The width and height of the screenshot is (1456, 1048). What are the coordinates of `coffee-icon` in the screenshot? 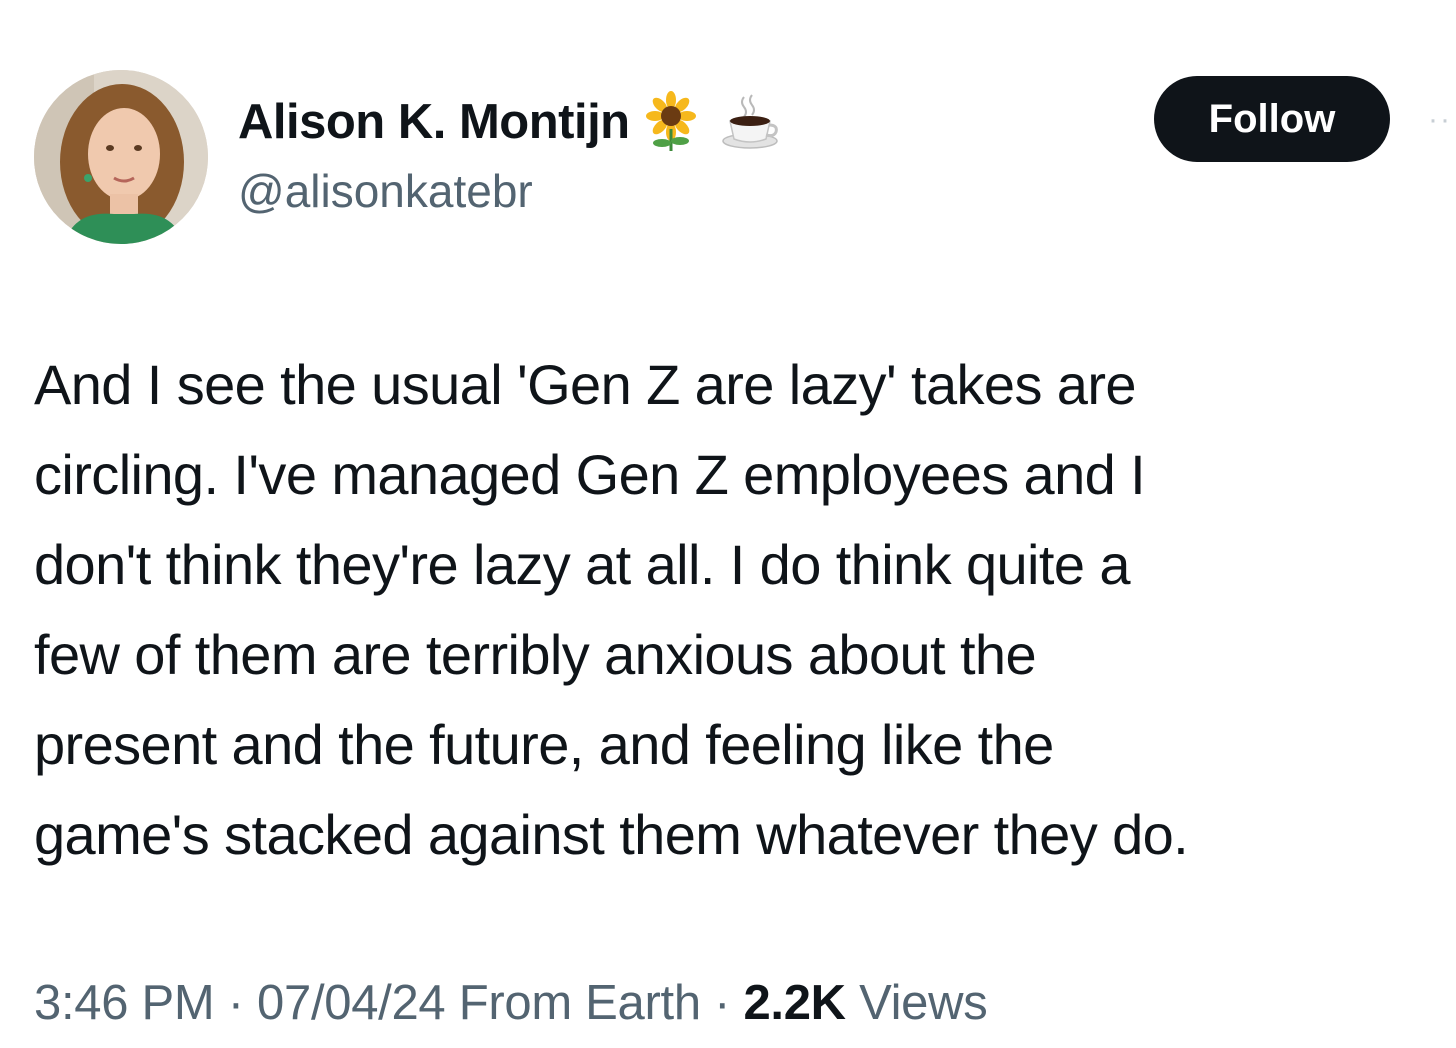 It's located at (751, 122).